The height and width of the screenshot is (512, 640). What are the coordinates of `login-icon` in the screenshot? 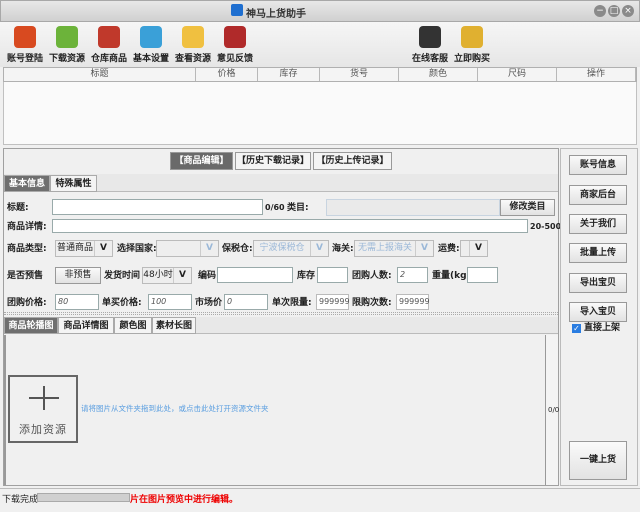 It's located at (25, 37).